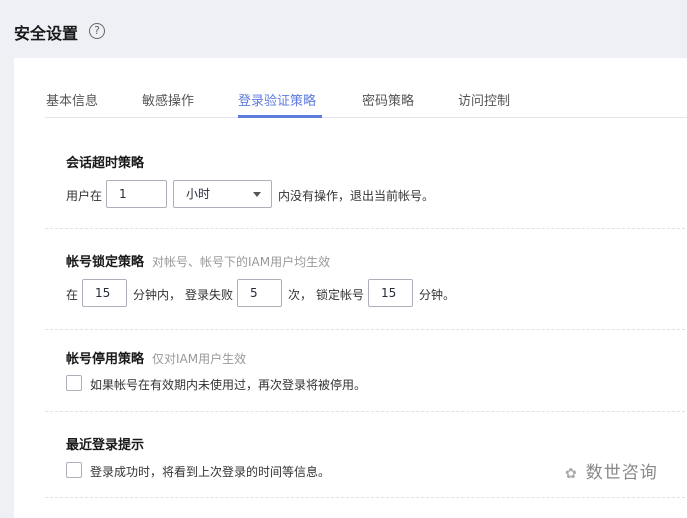  What do you see at coordinates (105, 163) in the screenshot?
I see `session-timeout-heading: 会话超时策略` at bounding box center [105, 163].